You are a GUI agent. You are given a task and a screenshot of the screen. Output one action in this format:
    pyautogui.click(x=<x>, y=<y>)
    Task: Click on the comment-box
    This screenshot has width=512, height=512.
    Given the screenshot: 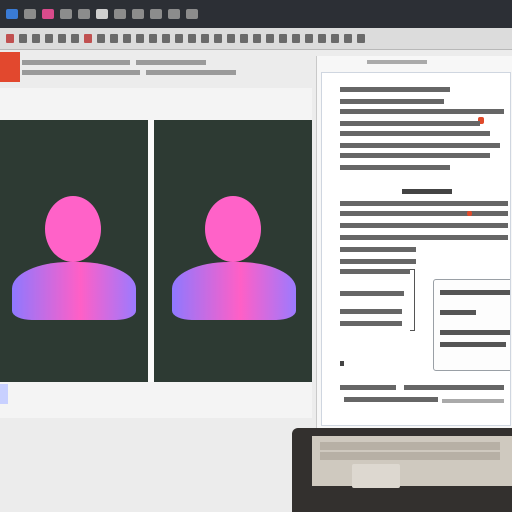 What is the action you would take?
    pyautogui.click(x=471, y=325)
    